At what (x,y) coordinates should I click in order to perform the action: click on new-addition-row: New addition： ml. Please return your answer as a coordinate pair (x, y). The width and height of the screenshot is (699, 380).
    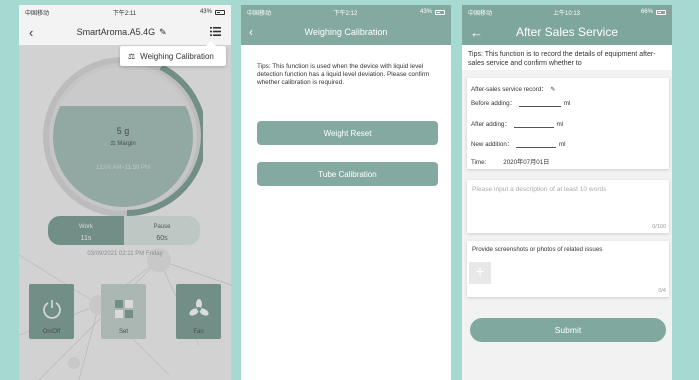
    Looking at the image, I should click on (518, 144).